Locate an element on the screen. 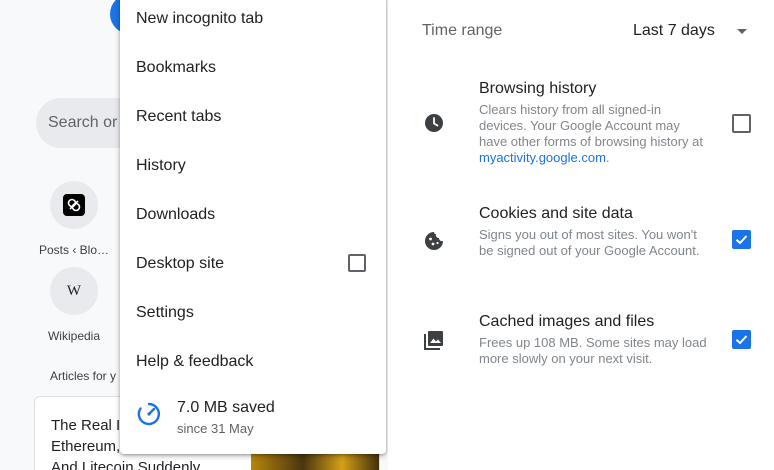 The height and width of the screenshot is (470, 774). cookies-checkbox is located at coordinates (741, 239).